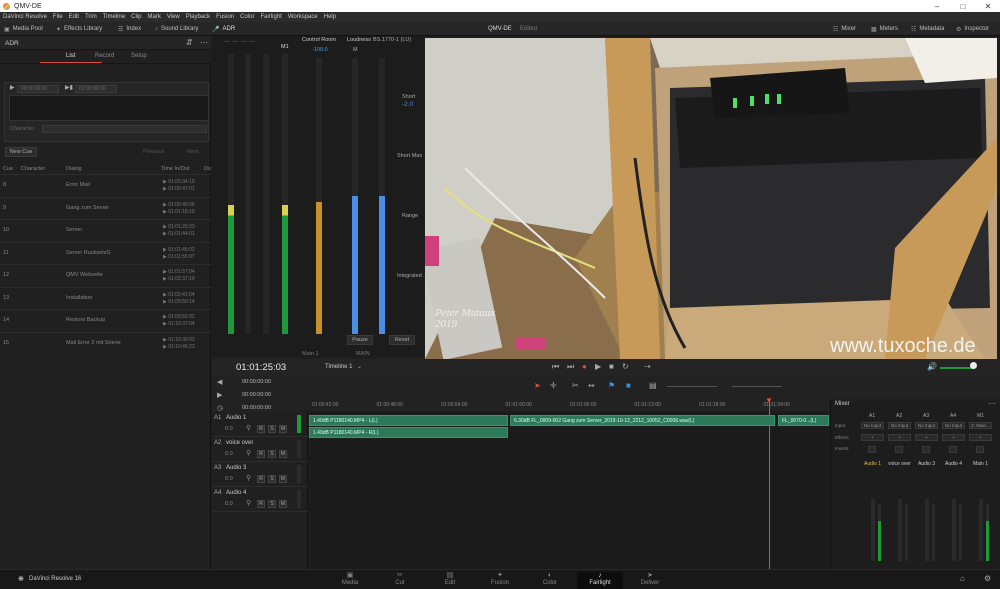 This screenshot has width=1000, height=589. I want to click on minimize-icon: –, so click(937, 6).